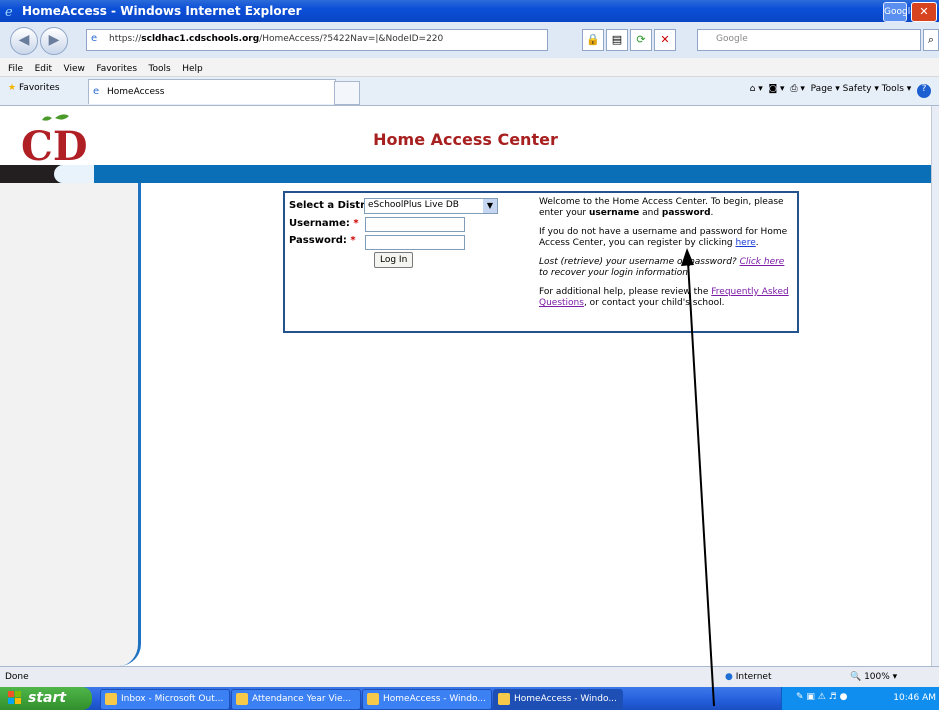 The width and height of the screenshot is (939, 710). Describe the element at coordinates (46, 698) in the screenshot. I see `start-button: start` at that location.